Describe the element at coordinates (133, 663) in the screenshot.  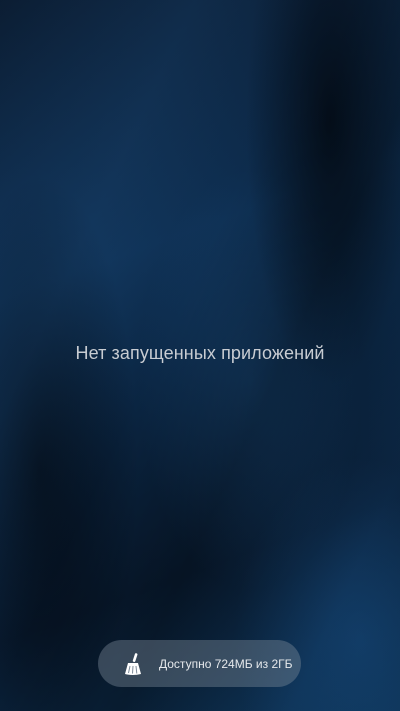
I see `broom-icon` at that location.